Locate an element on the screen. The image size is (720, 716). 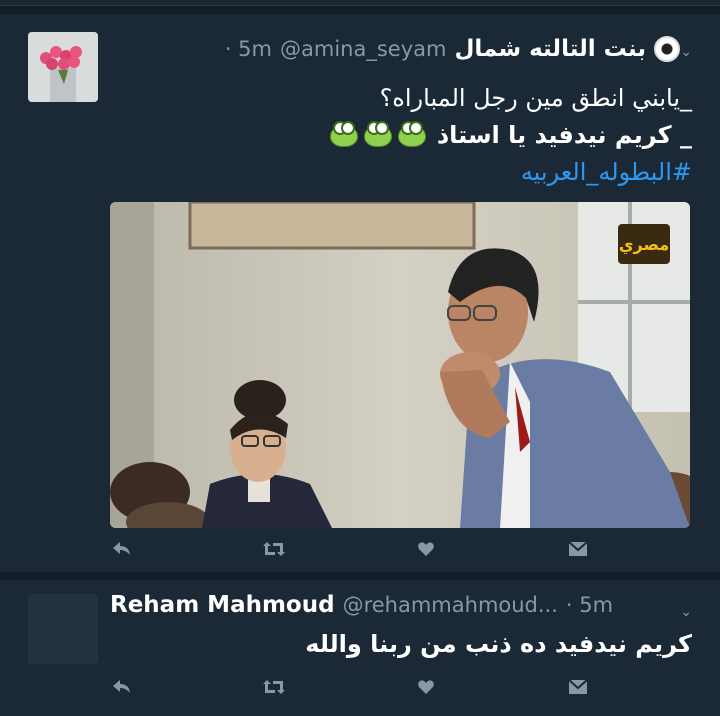
channel-logo: ﻣﺼﺮﻱ is located at coordinates (644, 245).